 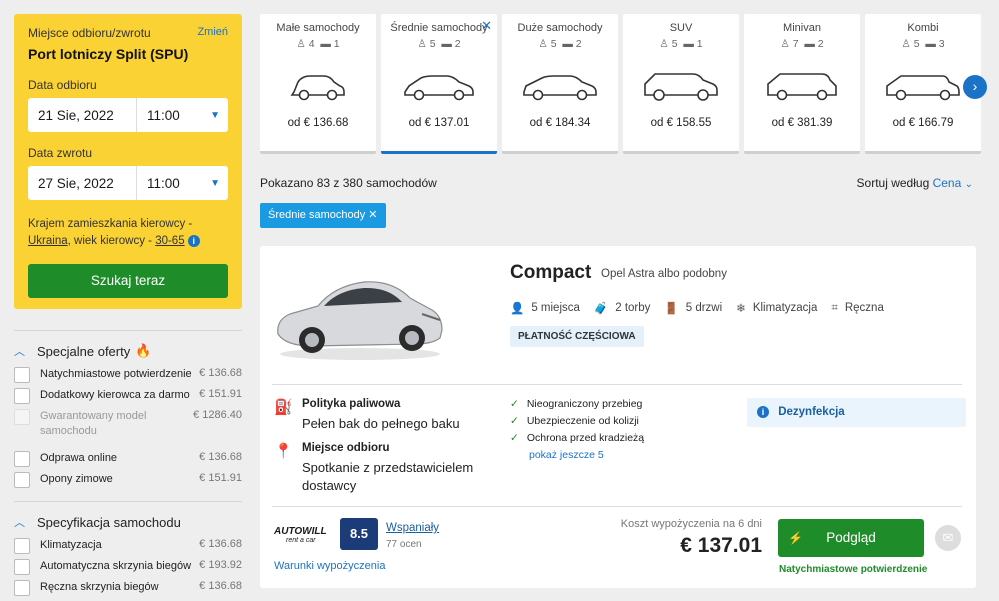 What do you see at coordinates (329, 566) in the screenshot?
I see `rental-terms-link: Warunki wypożyczenia` at bounding box center [329, 566].